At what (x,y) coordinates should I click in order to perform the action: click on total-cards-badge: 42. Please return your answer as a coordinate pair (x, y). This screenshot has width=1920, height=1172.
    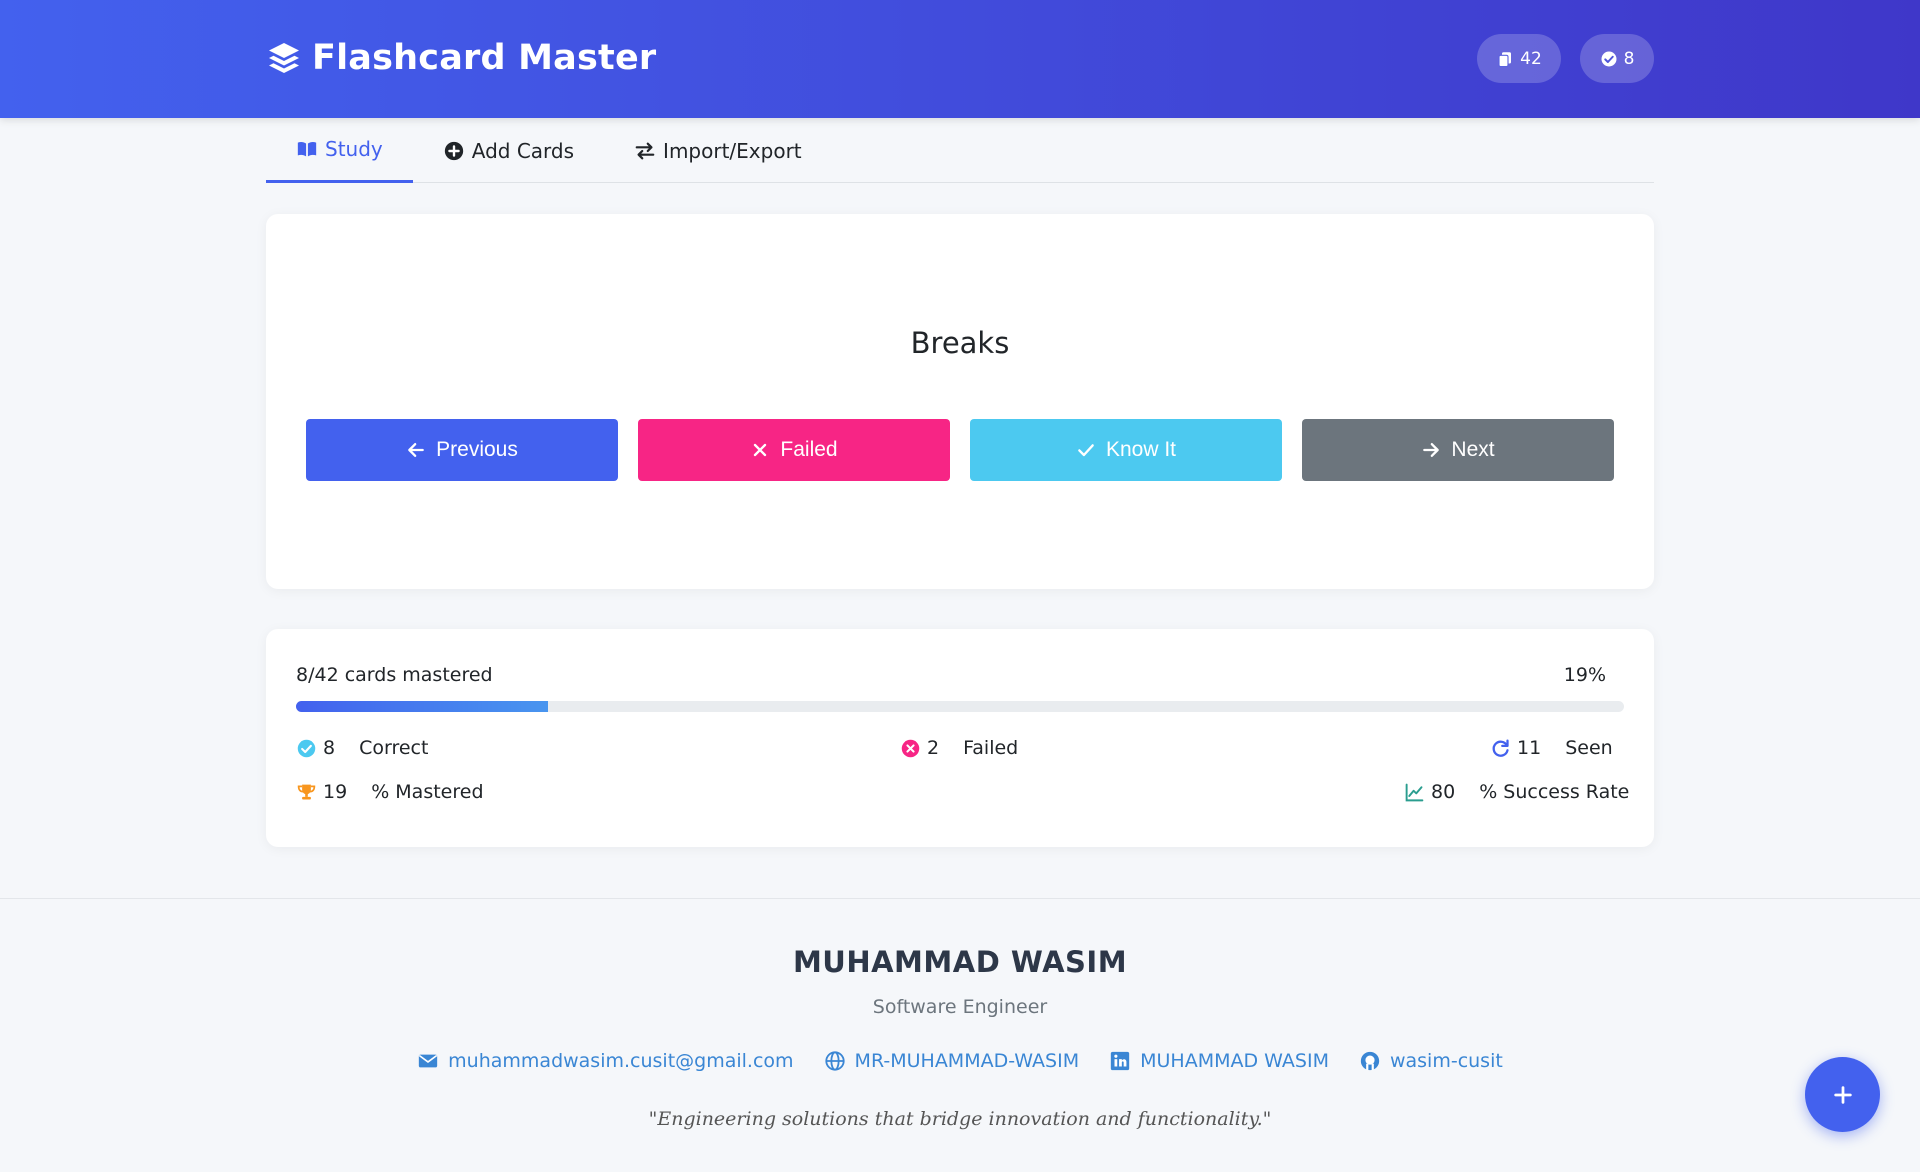
    Looking at the image, I should click on (1519, 58).